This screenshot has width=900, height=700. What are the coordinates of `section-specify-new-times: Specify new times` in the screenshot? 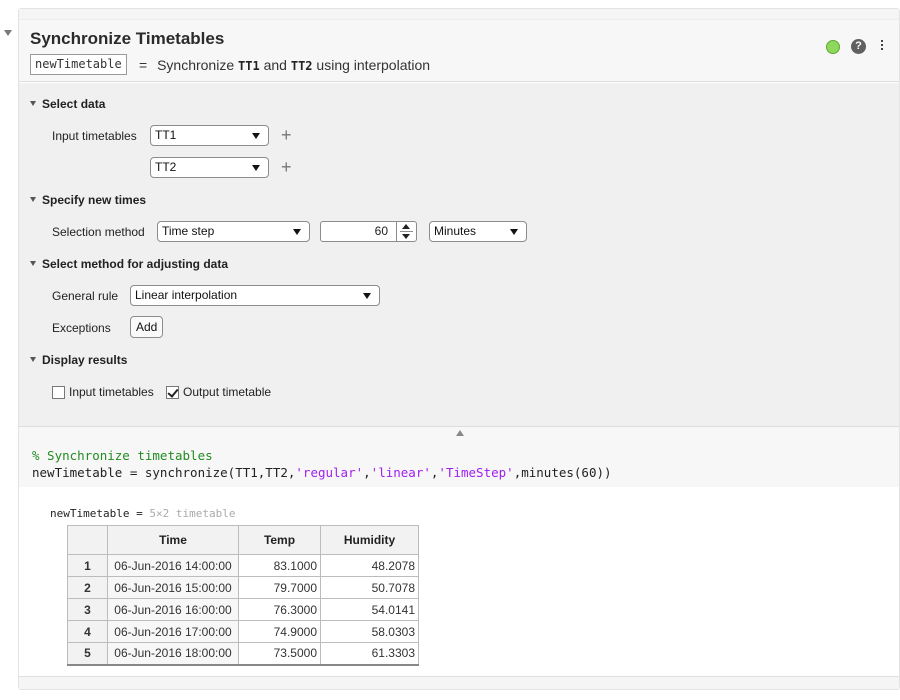 It's located at (88, 200).